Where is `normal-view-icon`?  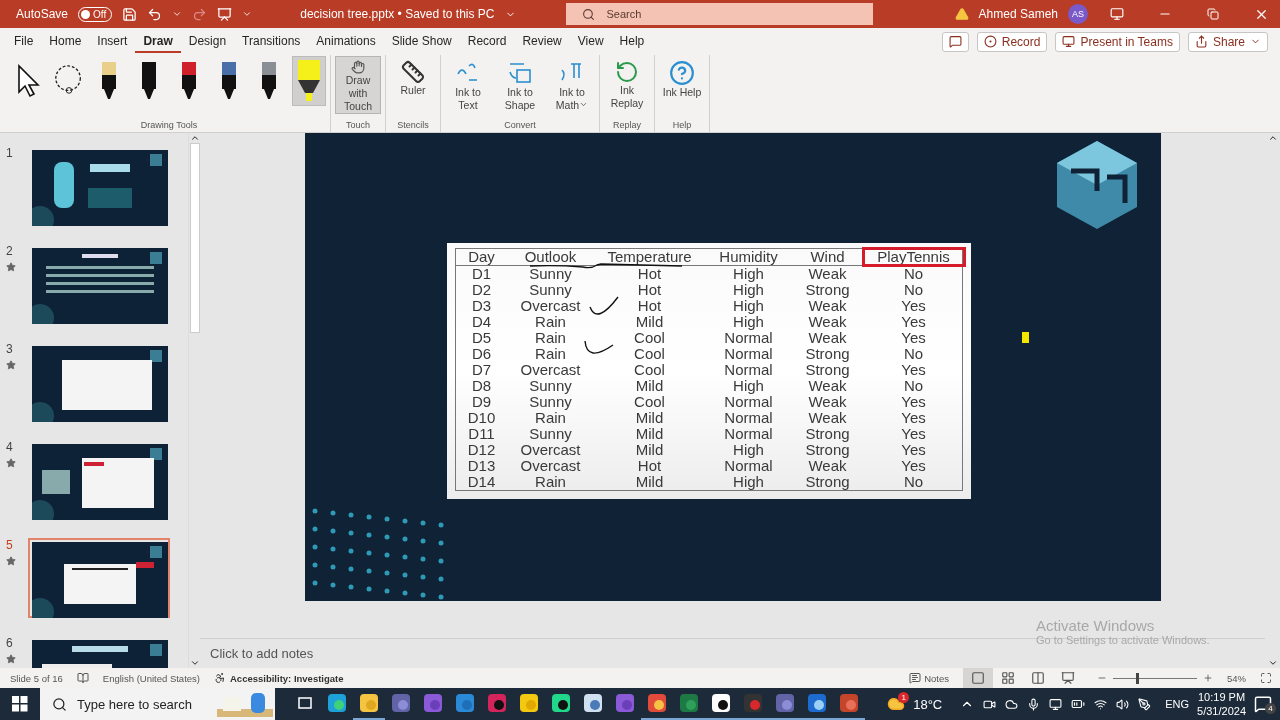
normal-view-icon is located at coordinates (978, 678).